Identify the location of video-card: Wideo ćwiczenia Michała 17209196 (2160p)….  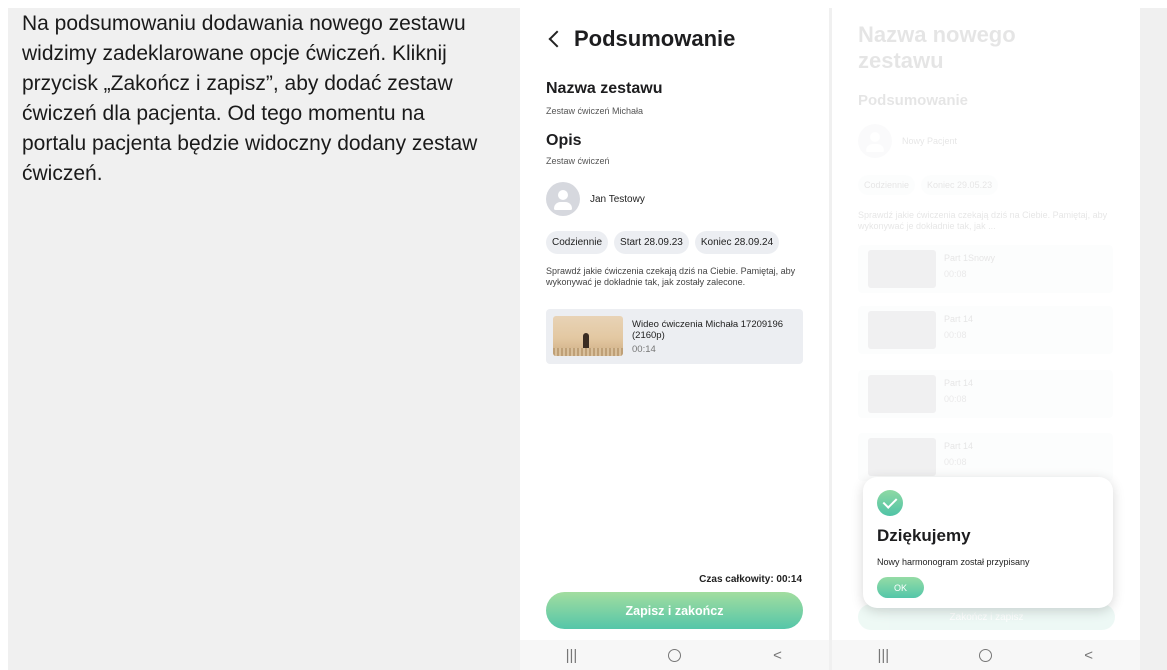
(674, 336).